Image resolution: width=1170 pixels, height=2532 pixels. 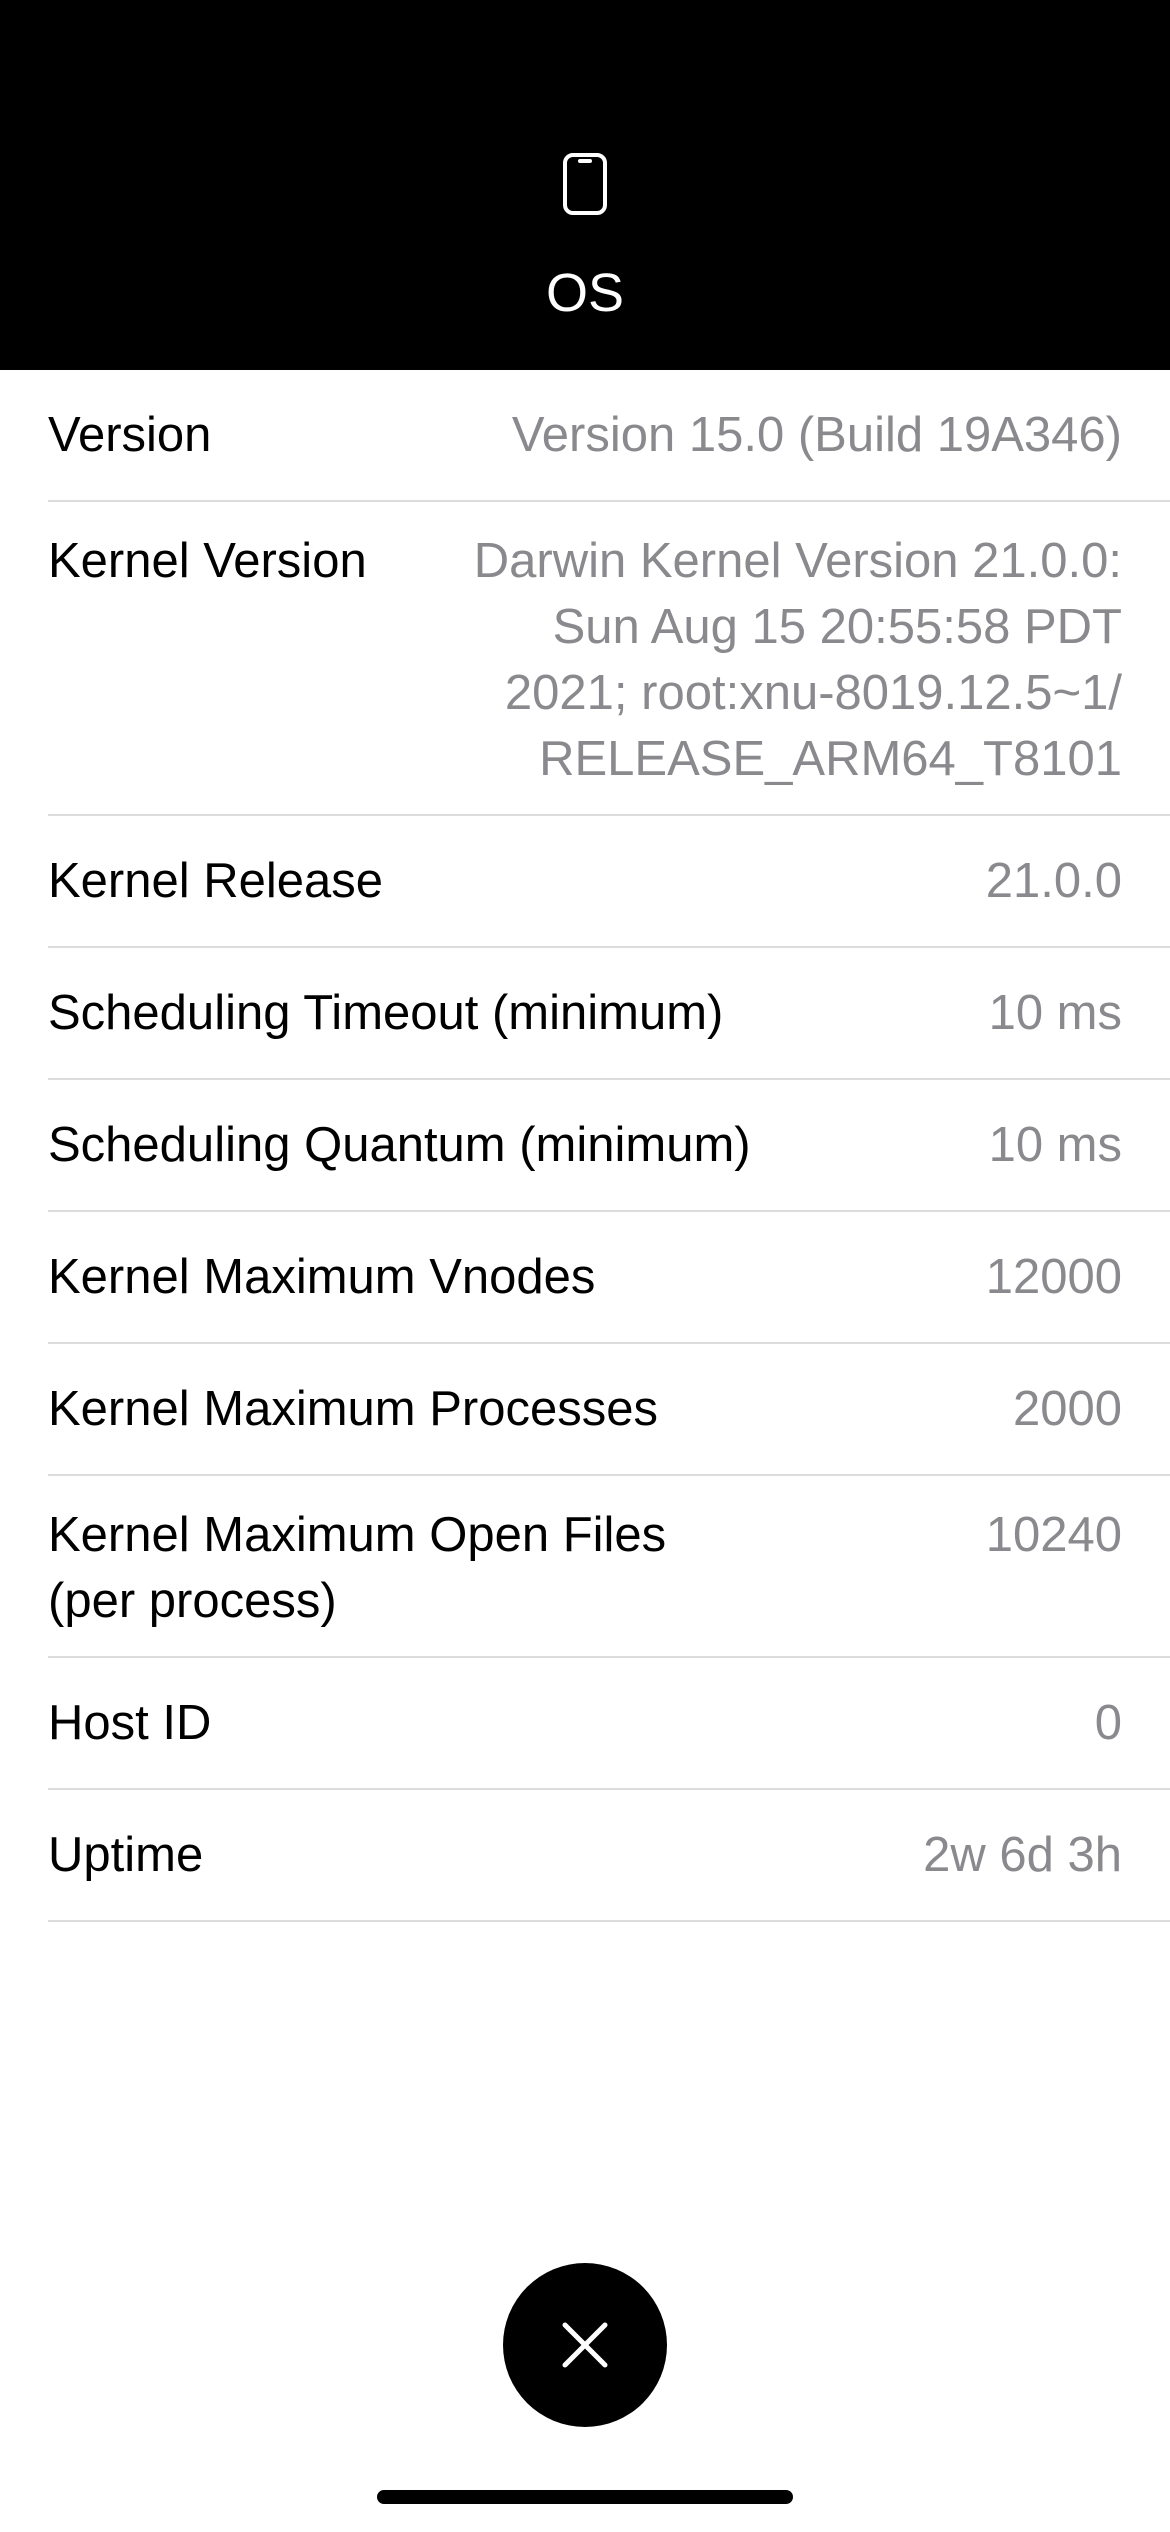 What do you see at coordinates (1022, 1855) in the screenshot?
I see `row-value: 2w 6d 3h` at bounding box center [1022, 1855].